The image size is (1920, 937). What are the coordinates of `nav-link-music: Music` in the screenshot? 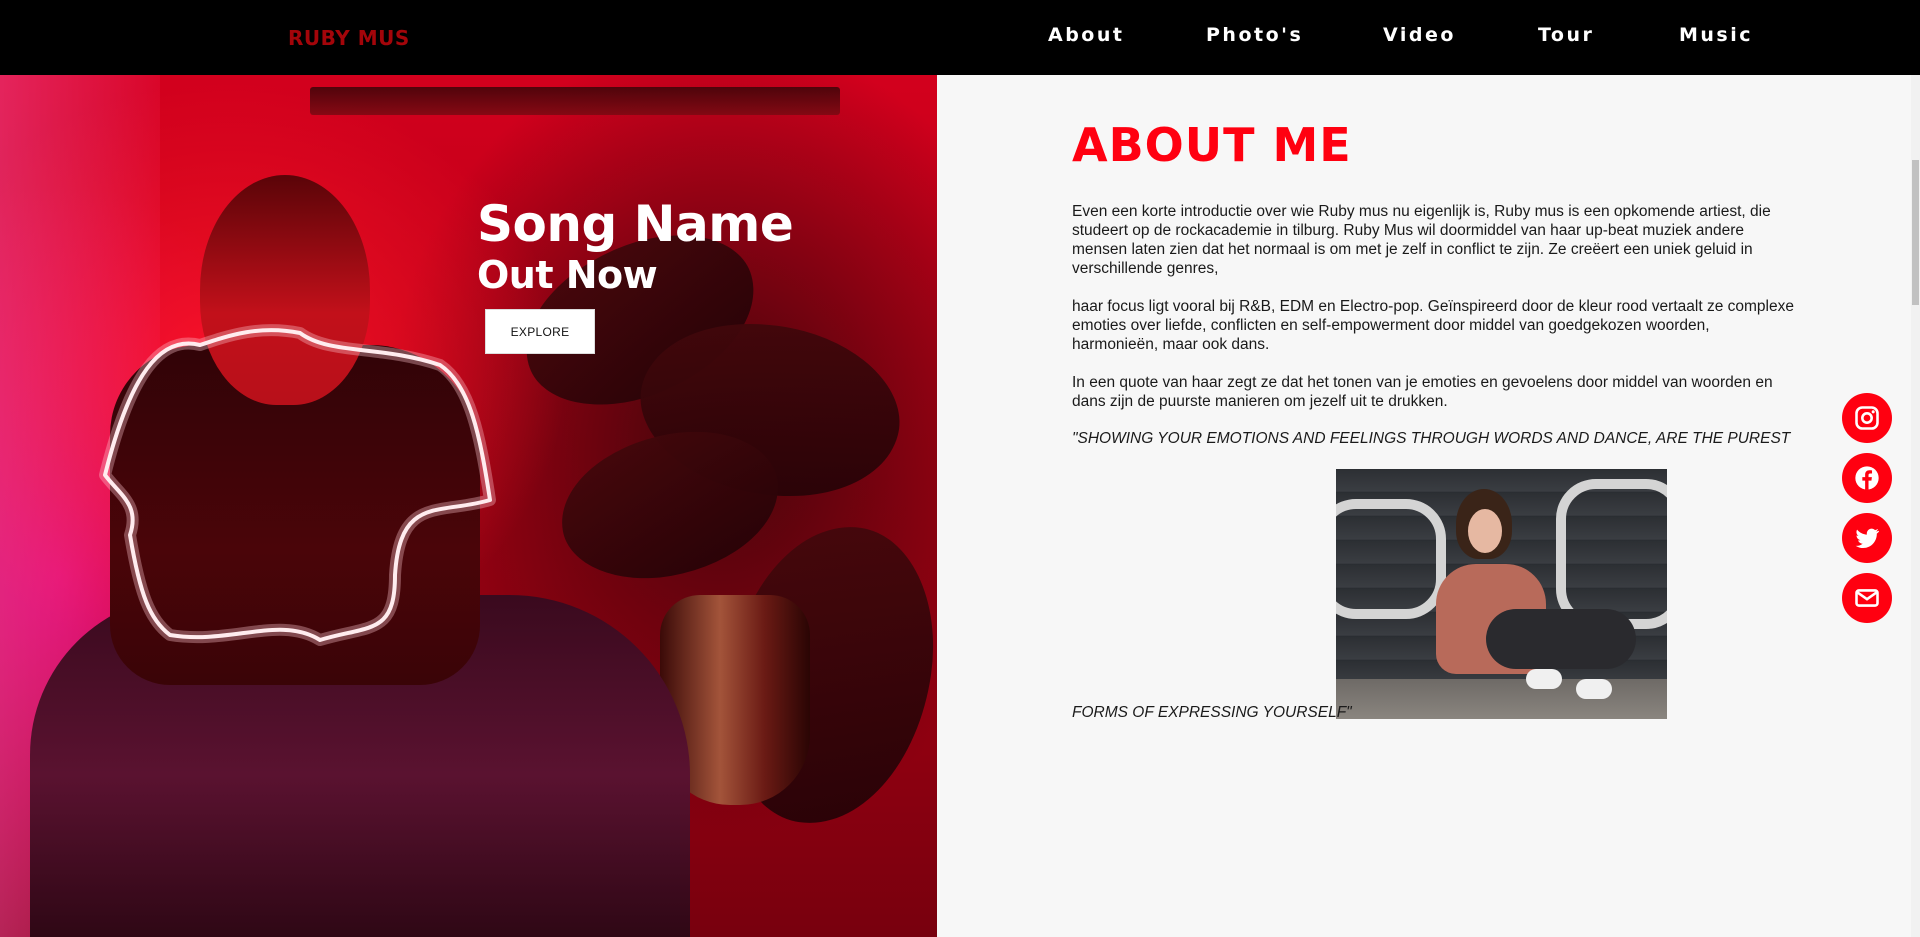 It's located at (1716, 35).